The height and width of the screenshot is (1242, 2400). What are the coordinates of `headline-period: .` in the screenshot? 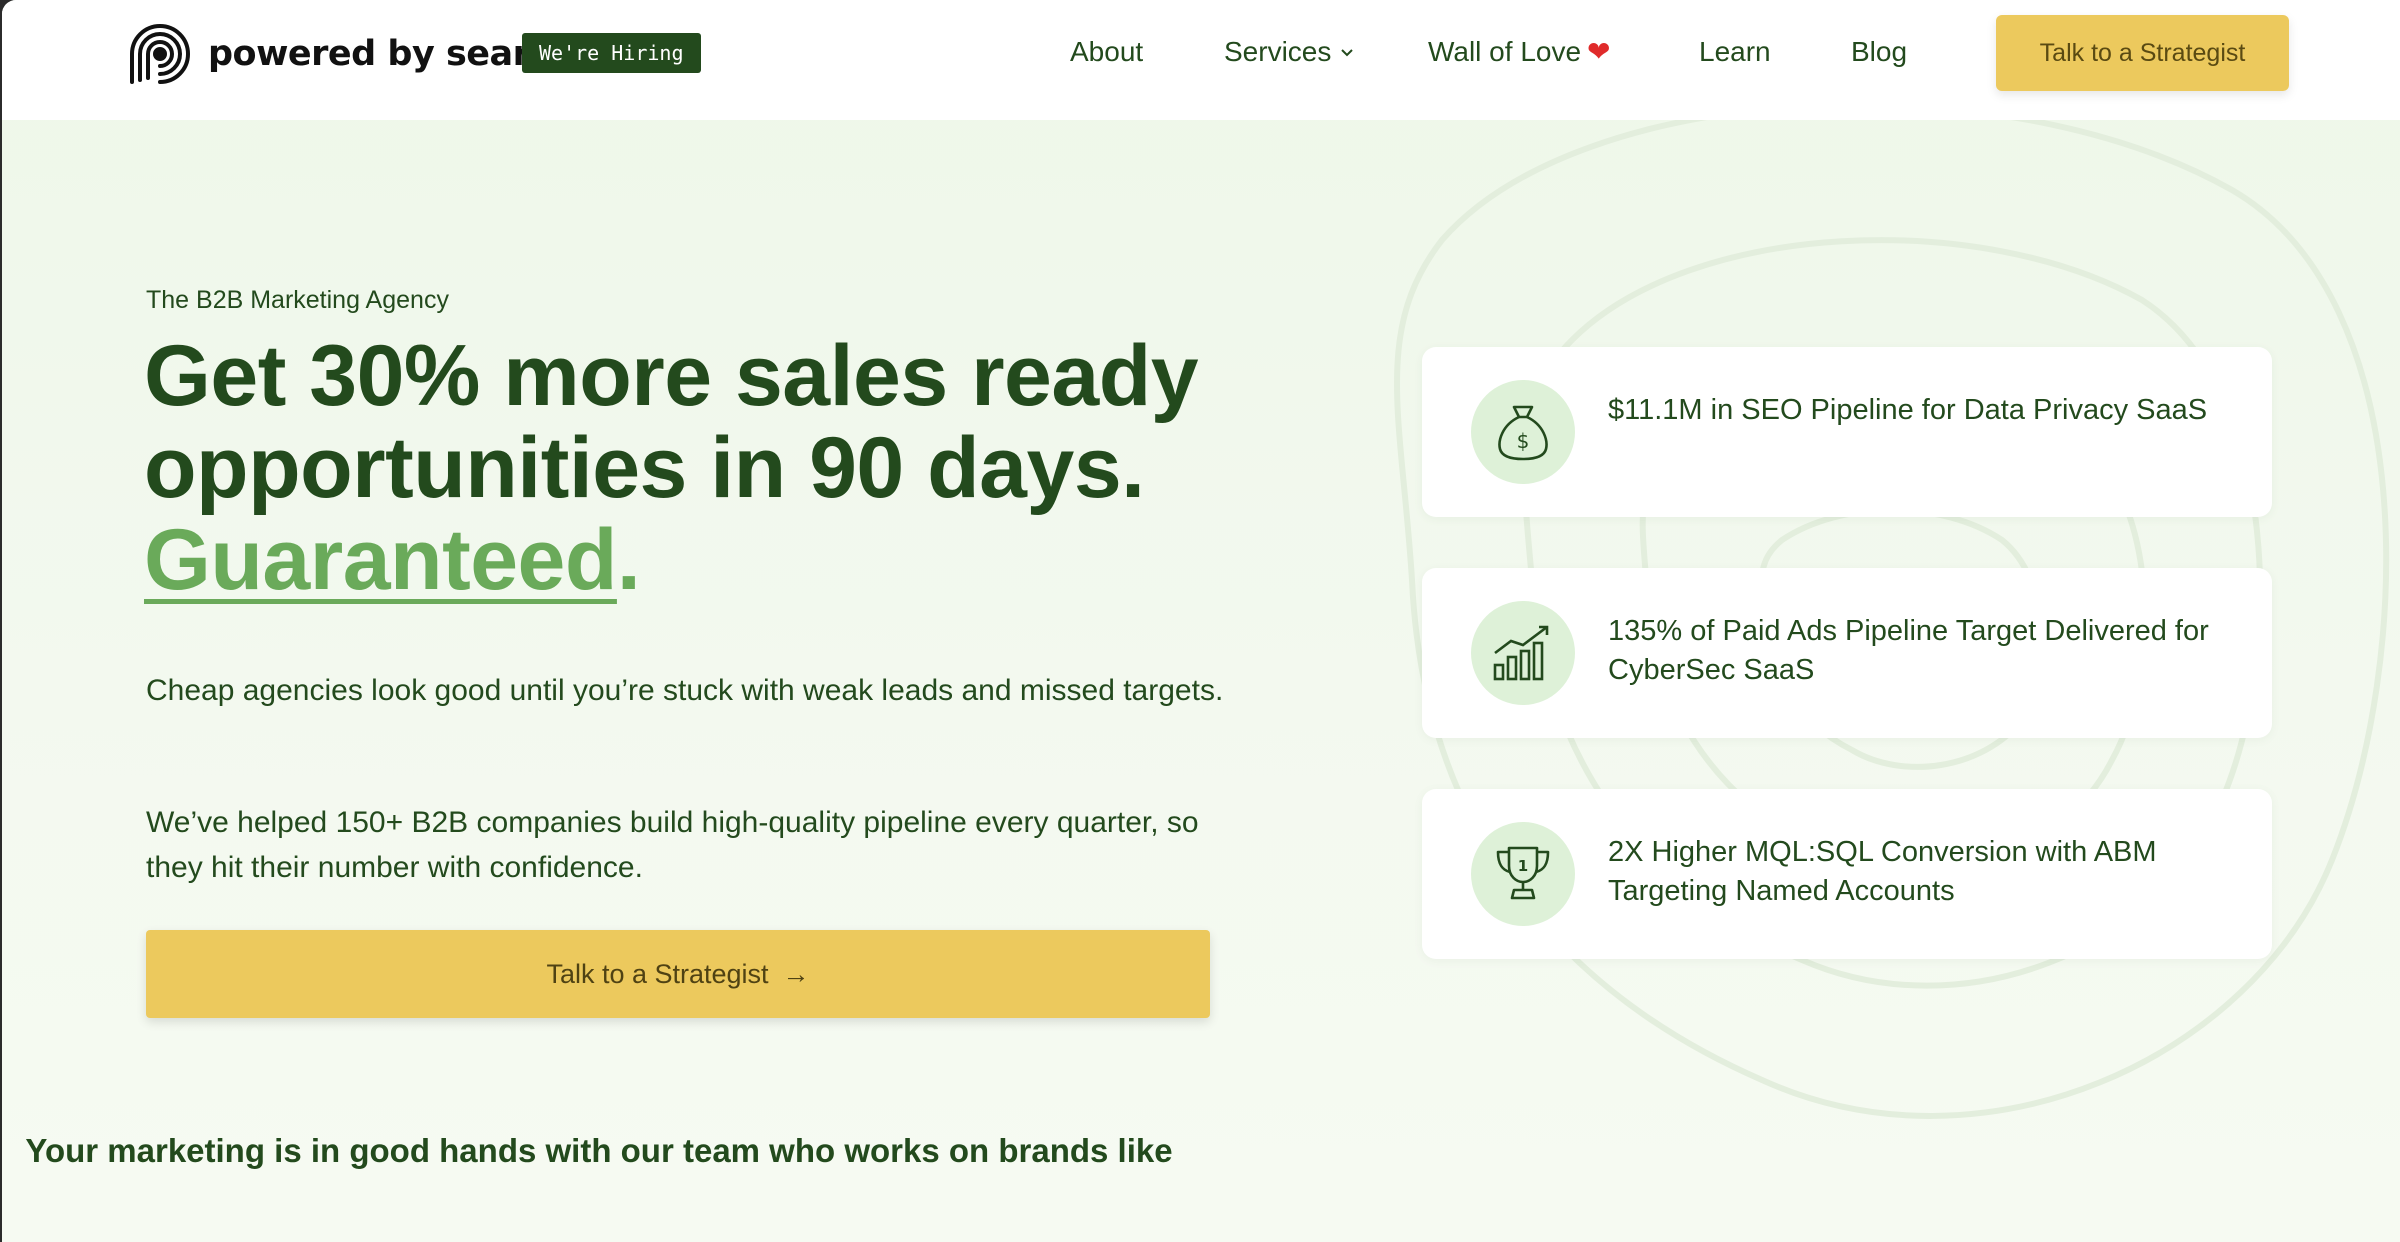 It's located at (628, 560).